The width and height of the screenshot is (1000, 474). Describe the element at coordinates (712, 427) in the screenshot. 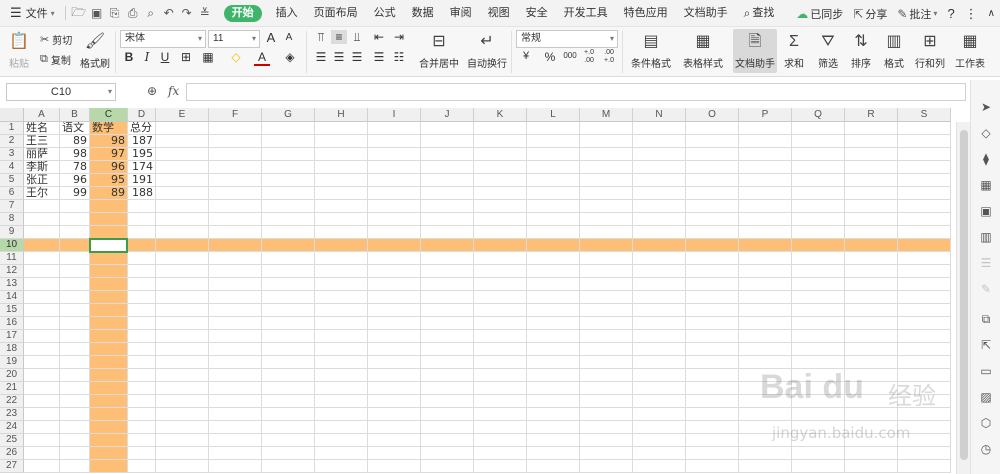

I see `cell-o24` at that location.